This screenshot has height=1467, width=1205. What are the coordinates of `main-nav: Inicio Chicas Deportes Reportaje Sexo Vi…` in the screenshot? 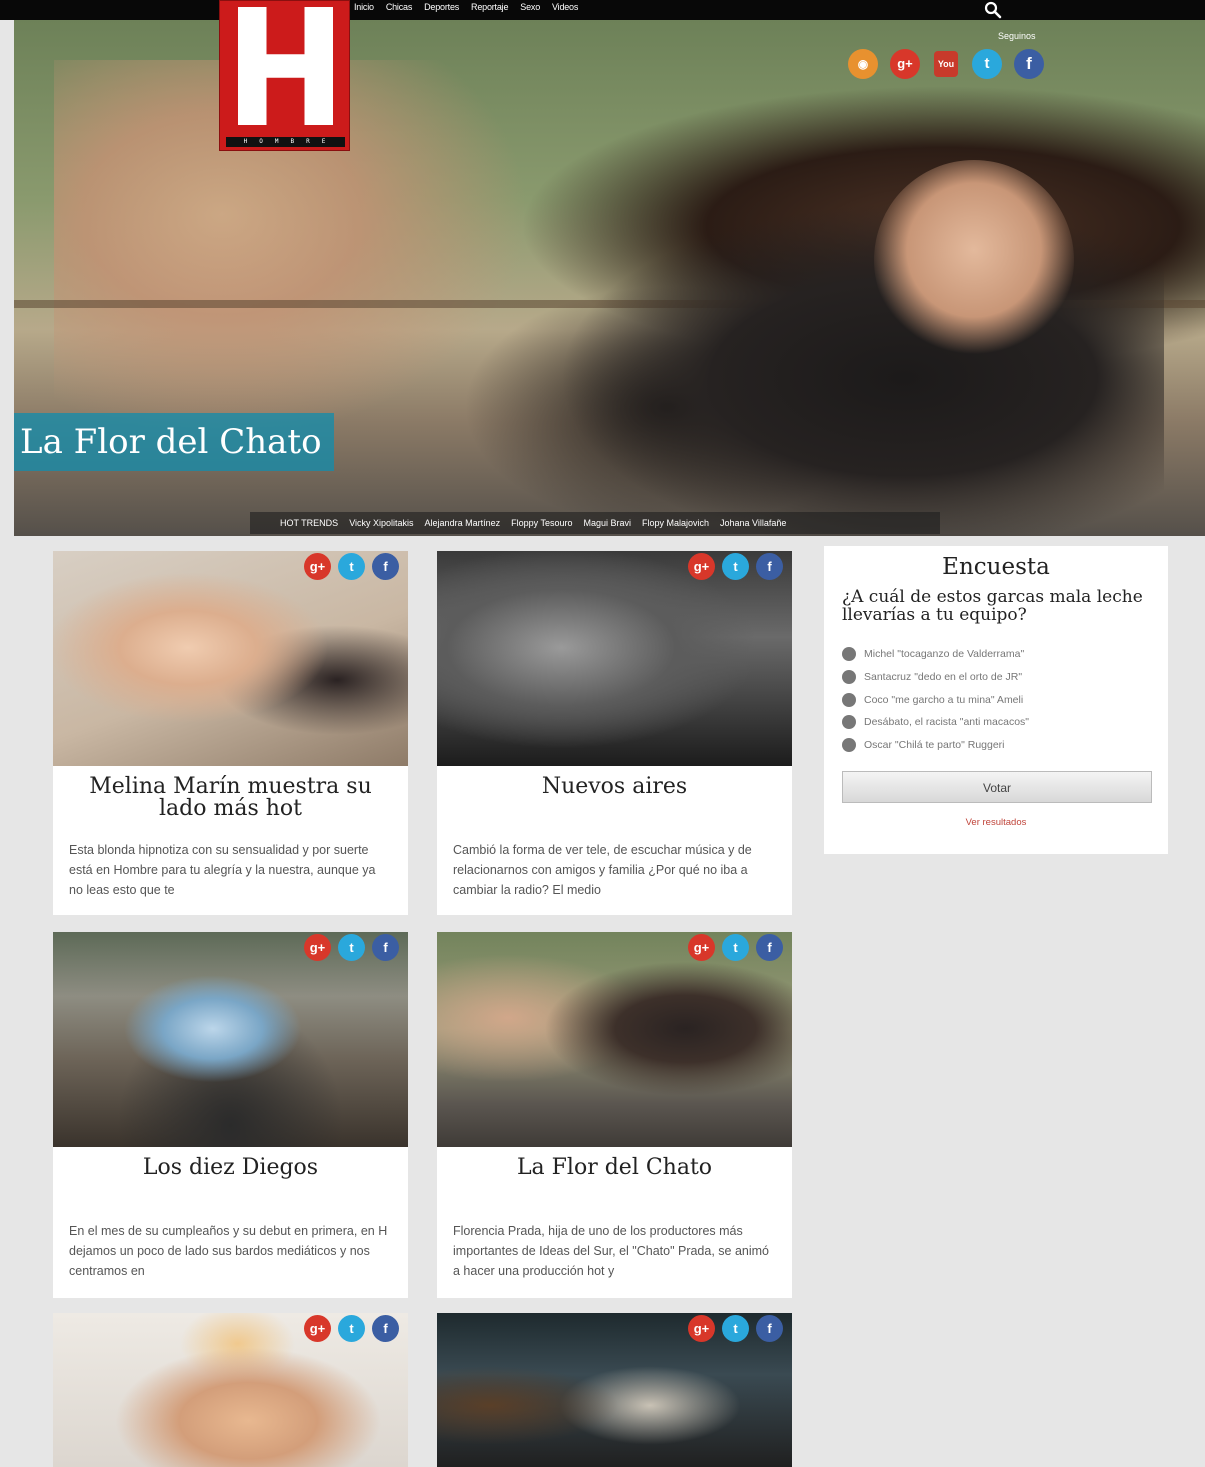 It's located at (466, 7).